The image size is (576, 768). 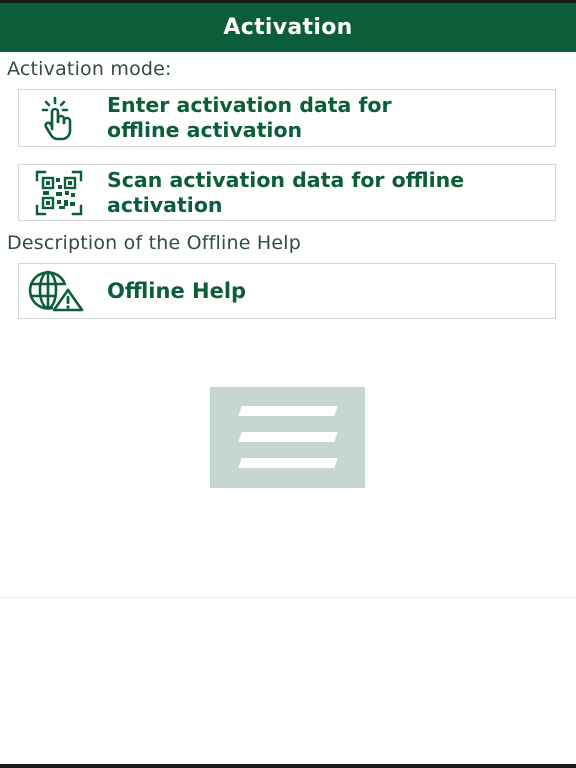 I want to click on activation-mode-label: Activation mode:, so click(x=89, y=69).